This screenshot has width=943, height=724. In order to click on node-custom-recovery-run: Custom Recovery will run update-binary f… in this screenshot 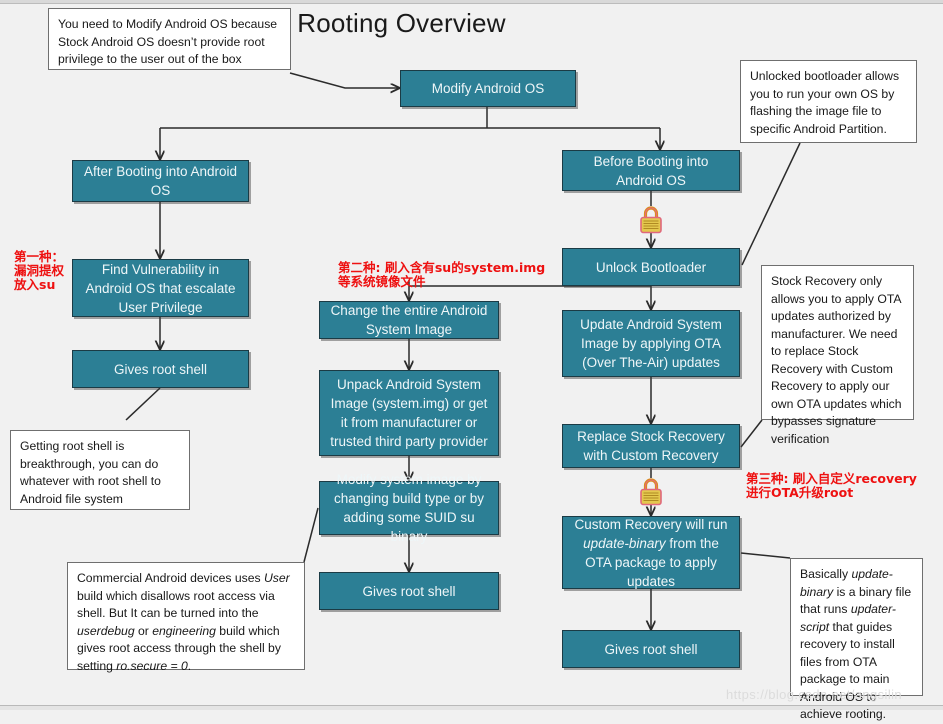, I will do `click(651, 552)`.